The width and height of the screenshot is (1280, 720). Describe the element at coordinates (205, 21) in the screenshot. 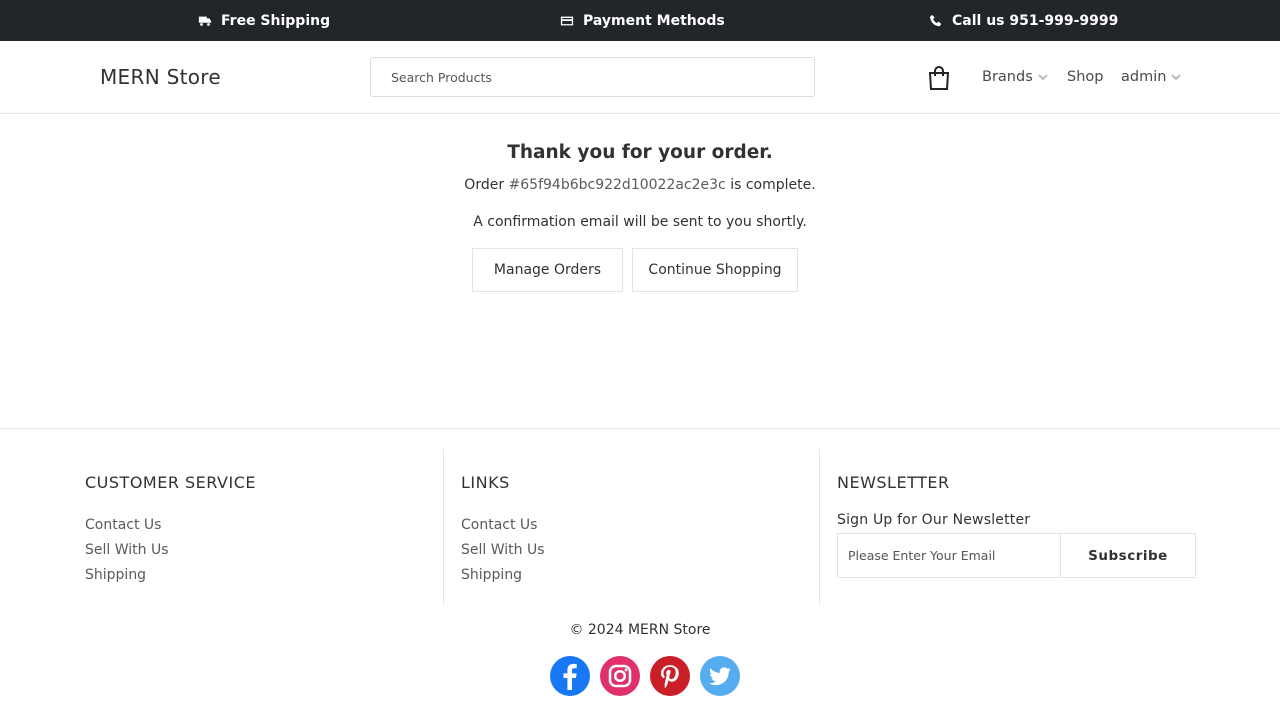

I see `truck-icon` at that location.